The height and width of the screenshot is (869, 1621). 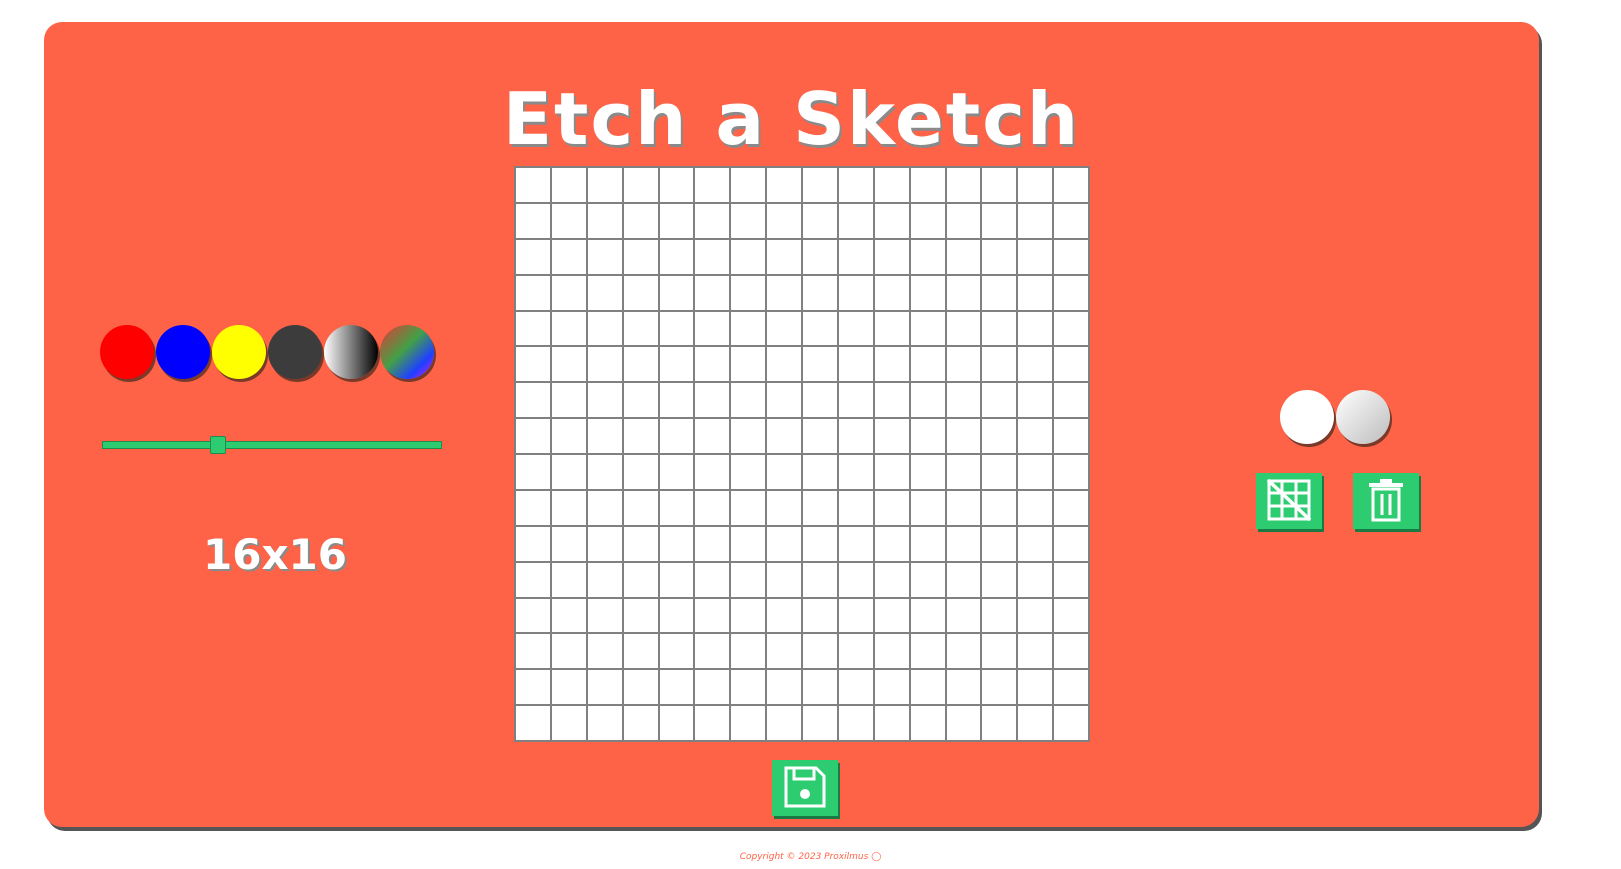 I want to click on toggle-grid-lines-button, so click(x=1289, y=501).